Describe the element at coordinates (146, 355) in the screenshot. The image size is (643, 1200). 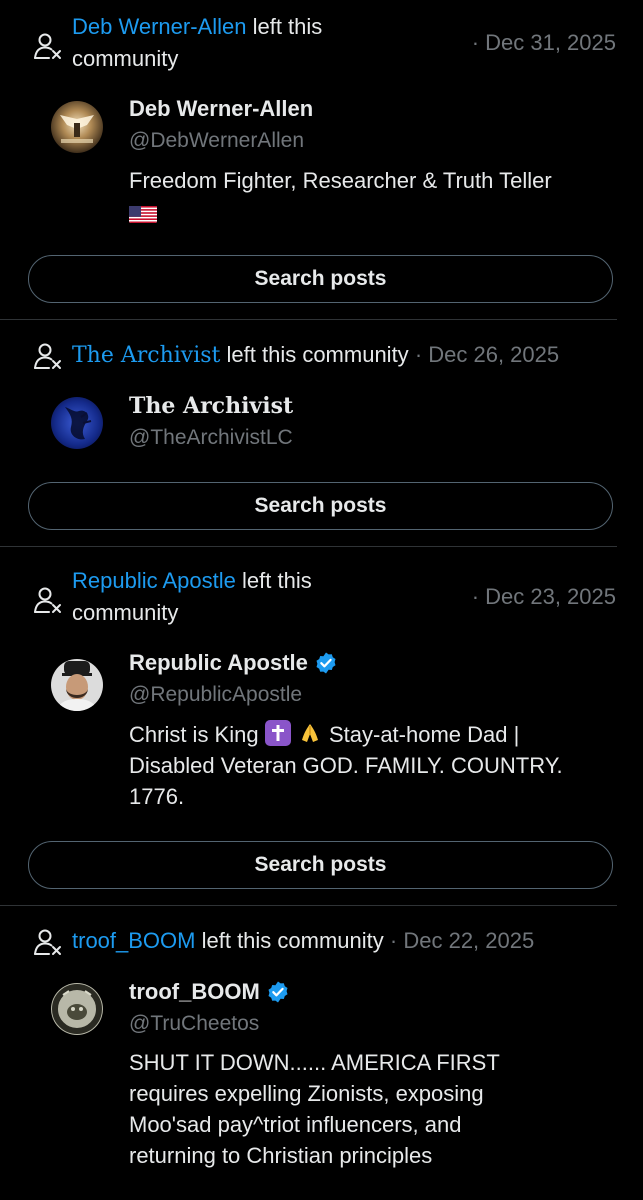
I see `actor-link: The Archivist` at that location.